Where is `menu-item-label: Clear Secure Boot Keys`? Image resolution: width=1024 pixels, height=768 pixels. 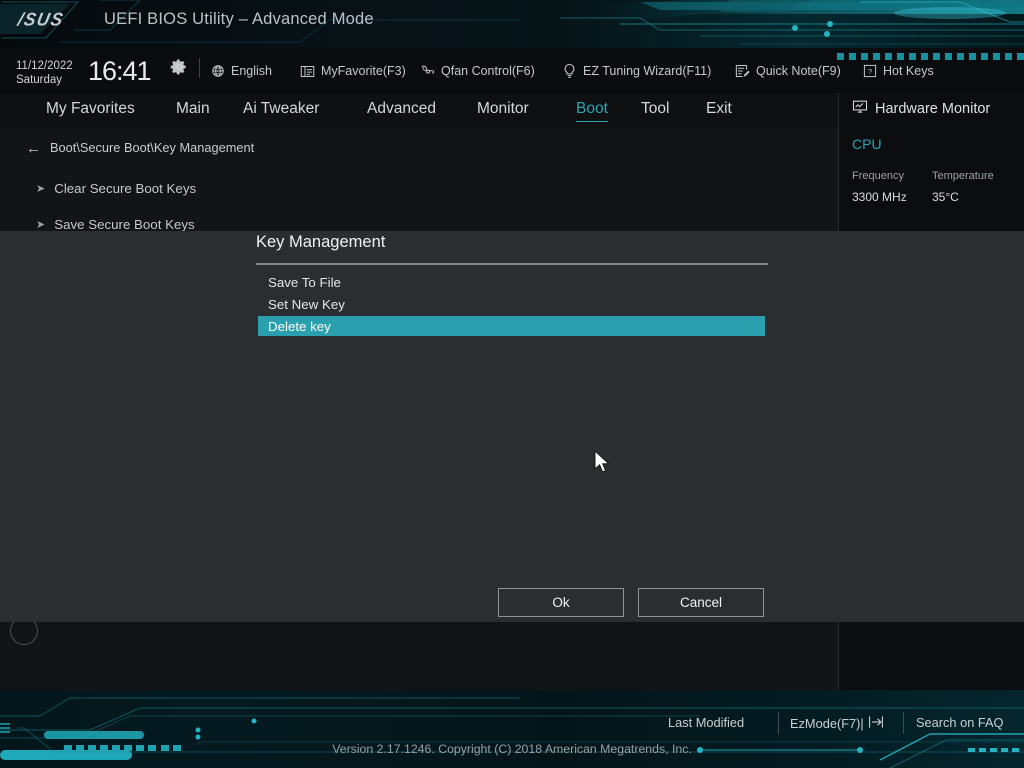
menu-item-label: Clear Secure Boot Keys is located at coordinates (125, 188).